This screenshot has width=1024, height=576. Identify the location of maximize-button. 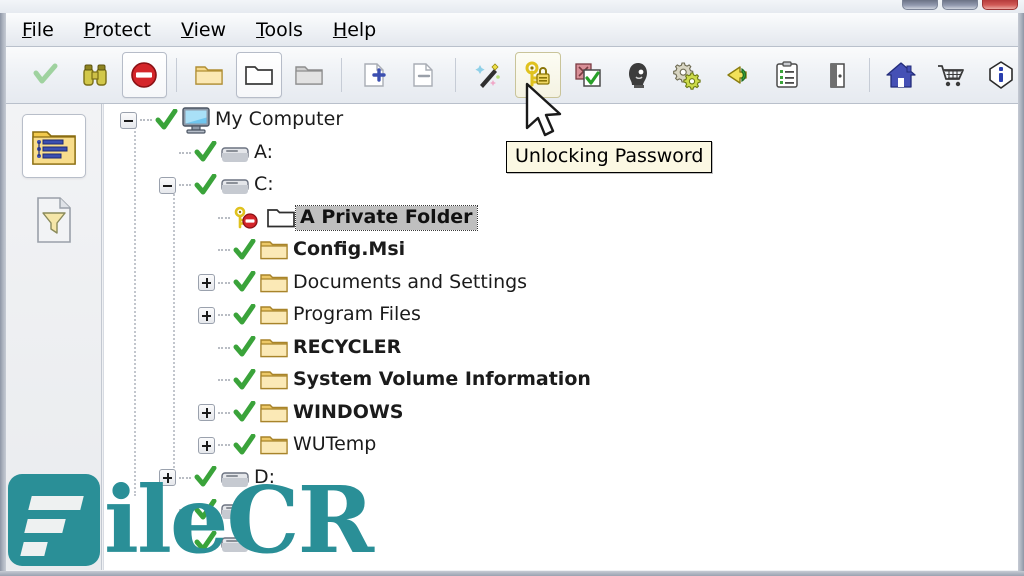
(960, 5).